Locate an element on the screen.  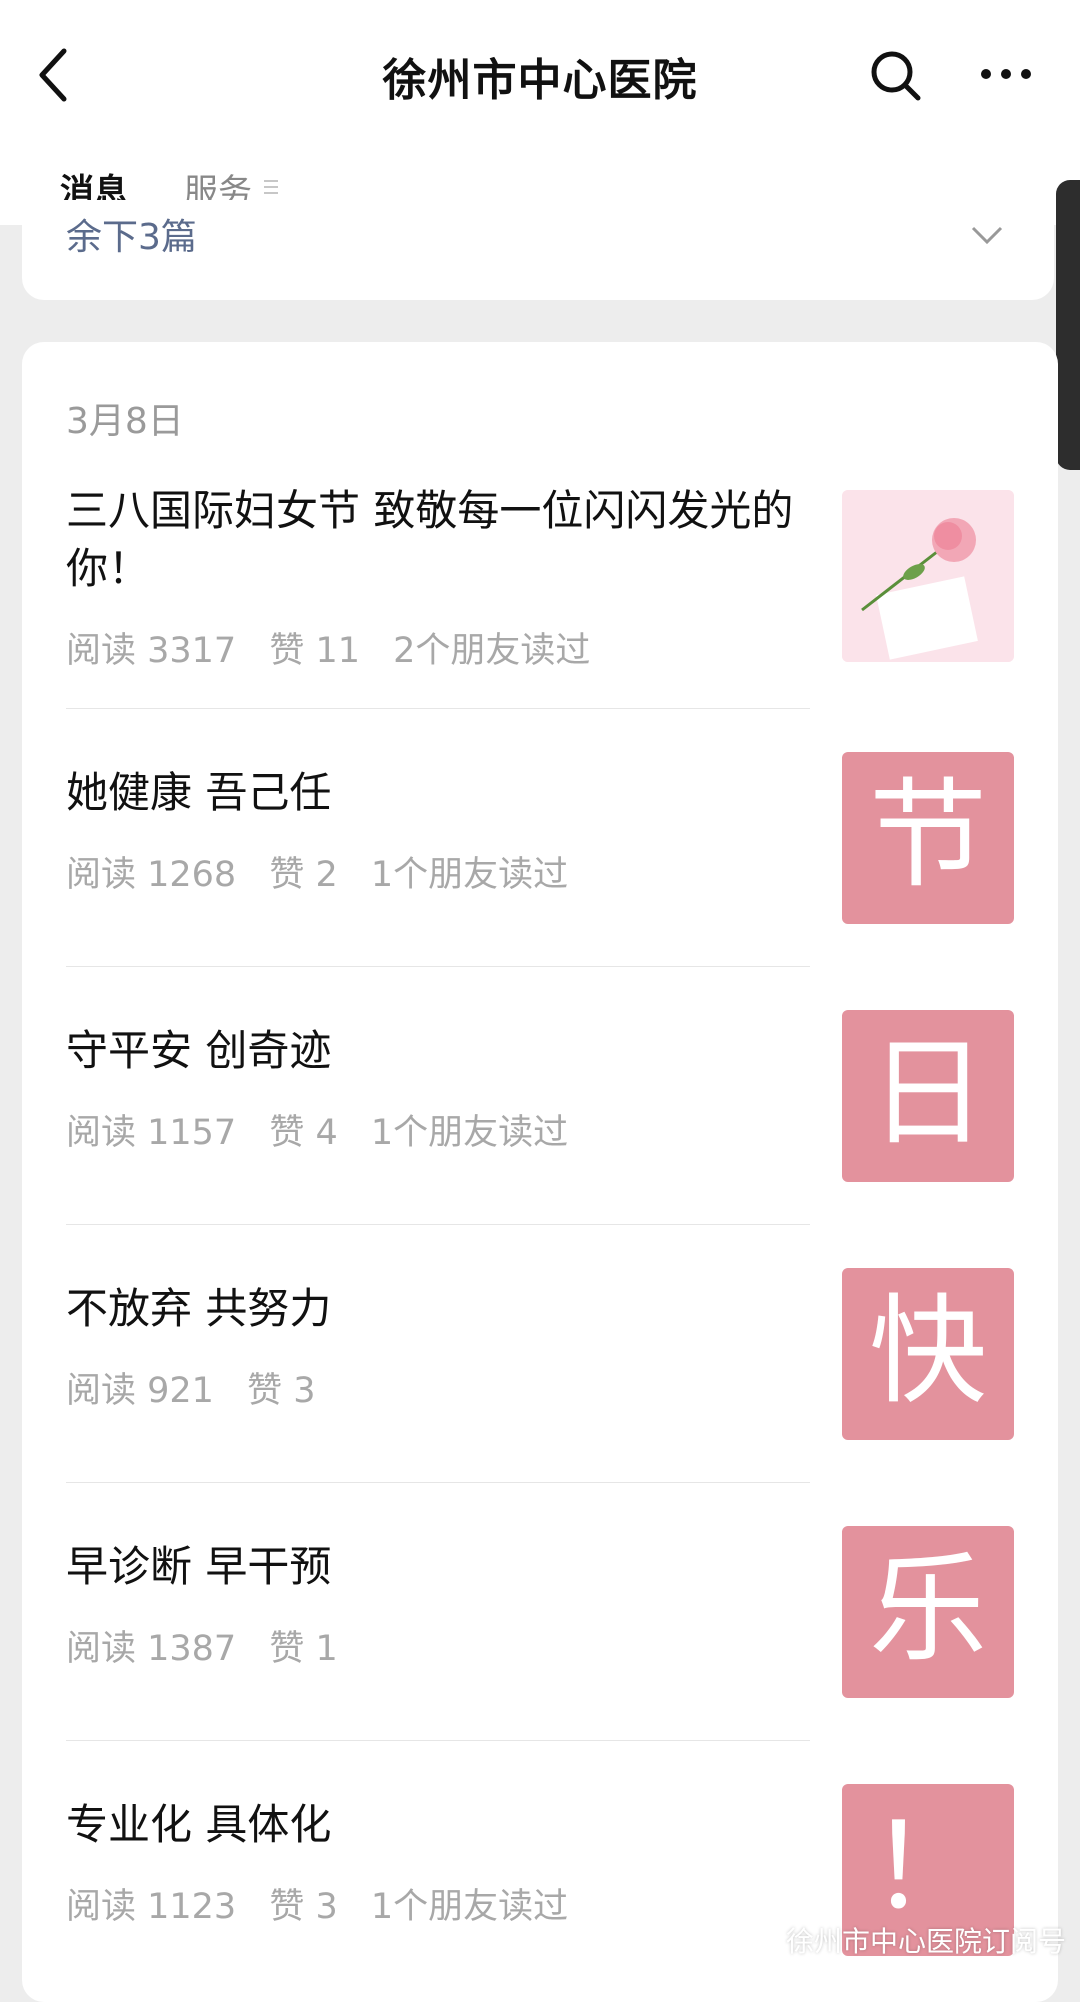
article-thumbnail: 日 is located at coordinates (928, 1096).